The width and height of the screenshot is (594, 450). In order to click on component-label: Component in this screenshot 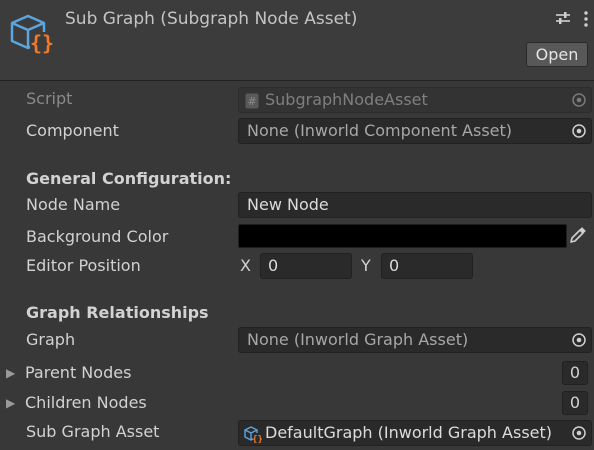, I will do `click(72, 130)`.